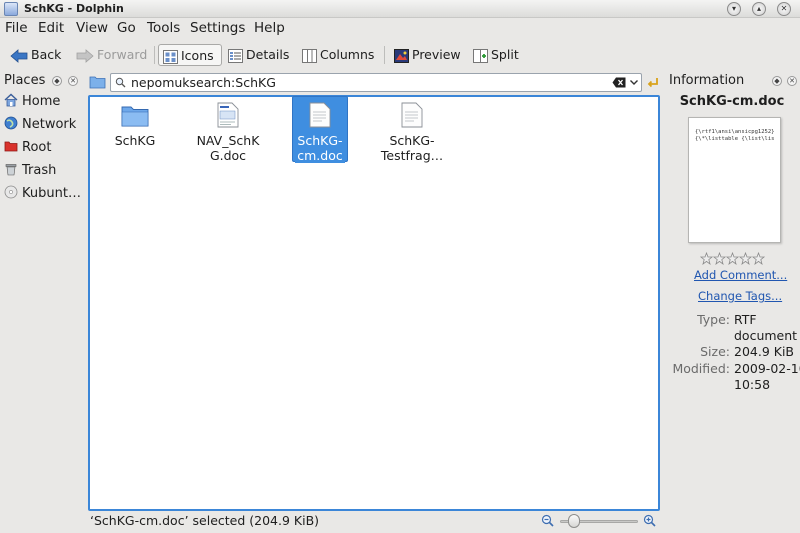 The height and width of the screenshot is (533, 800). What do you see at coordinates (74, 8) in the screenshot?
I see `window-title: SchKG - Dolphin` at bounding box center [74, 8].